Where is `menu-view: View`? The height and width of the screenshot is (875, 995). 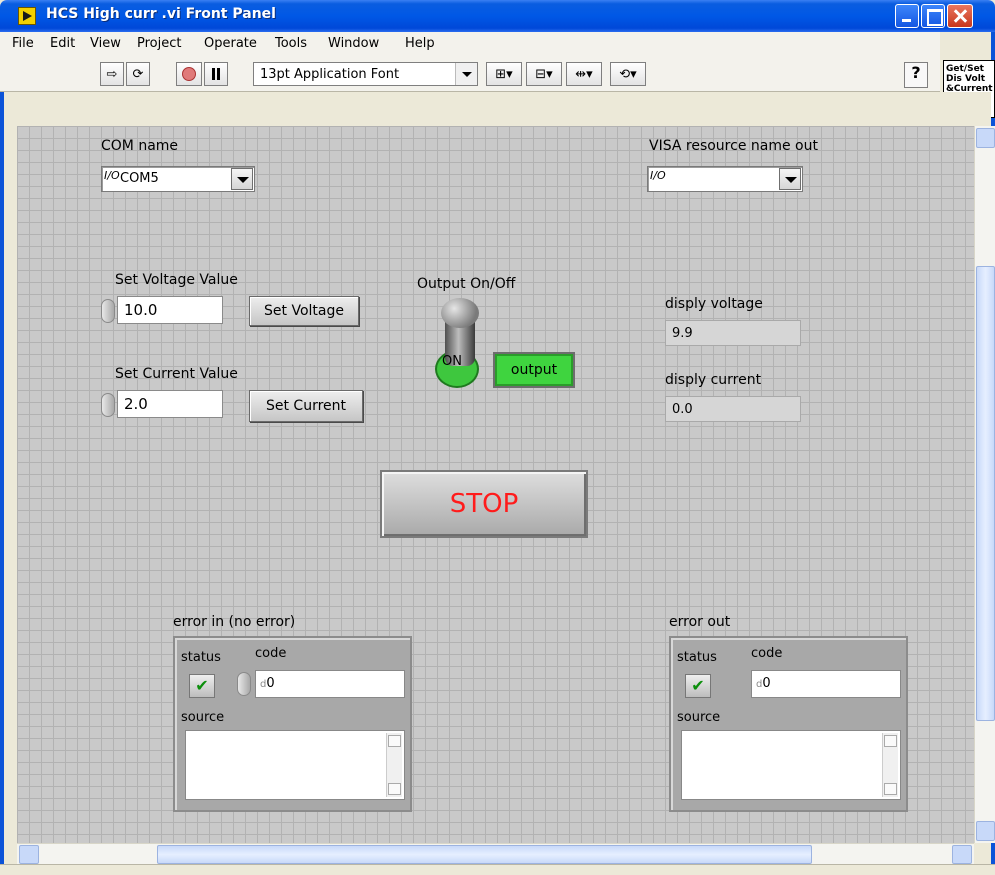
menu-view: View is located at coordinates (105, 43).